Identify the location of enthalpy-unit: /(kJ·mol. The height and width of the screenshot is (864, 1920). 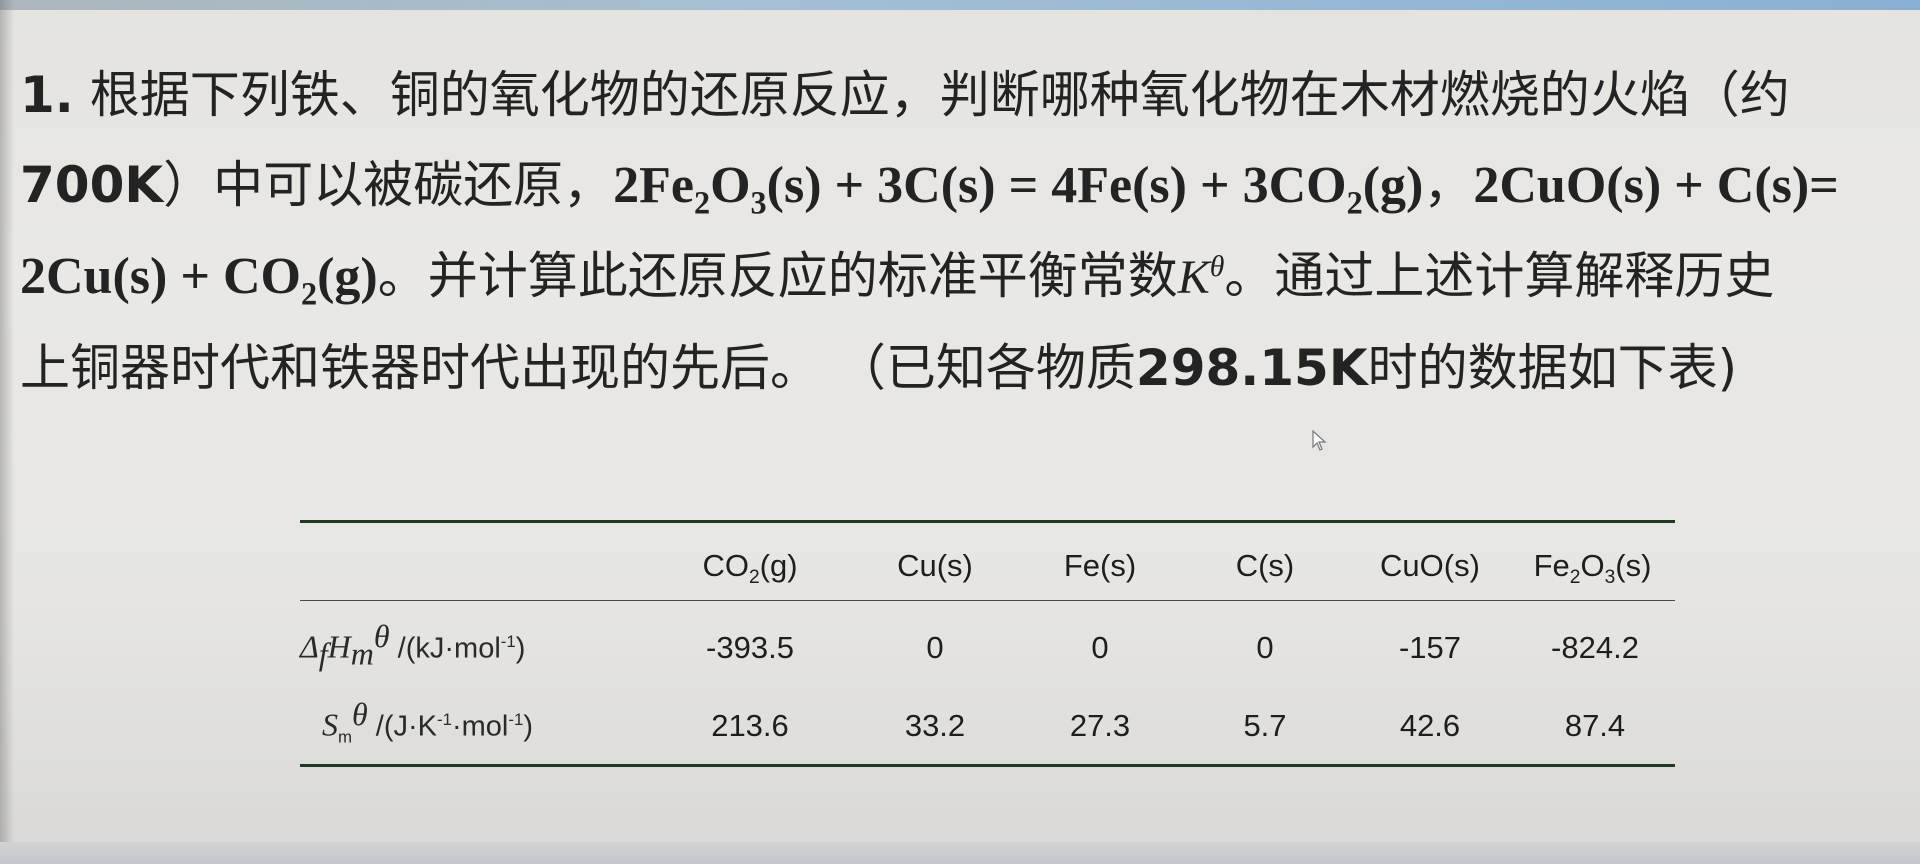
(445, 648).